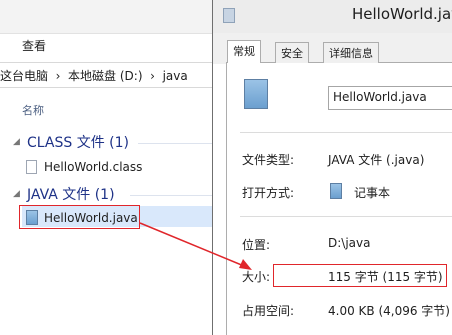  What do you see at coordinates (376, 160) in the screenshot?
I see `type-value: JAVA 文件 (.java)` at bounding box center [376, 160].